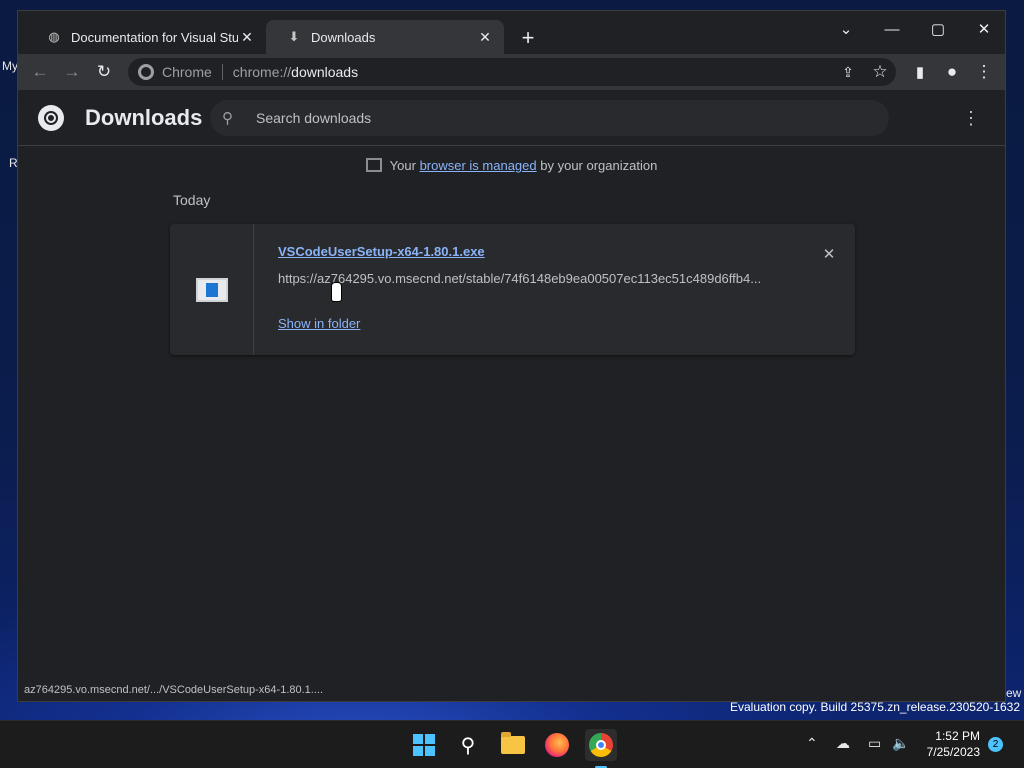  I want to click on onedrive-icon: ☁, so click(843, 743).